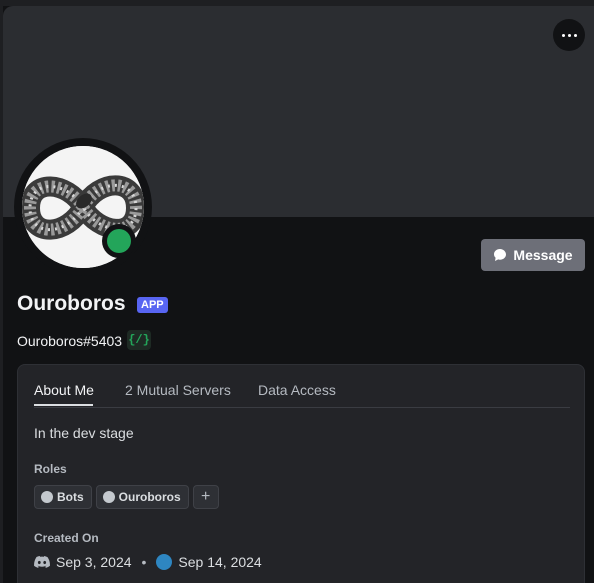 Image resolution: width=594 pixels, height=583 pixels. I want to click on created-on-heading: Created On, so click(66, 538).